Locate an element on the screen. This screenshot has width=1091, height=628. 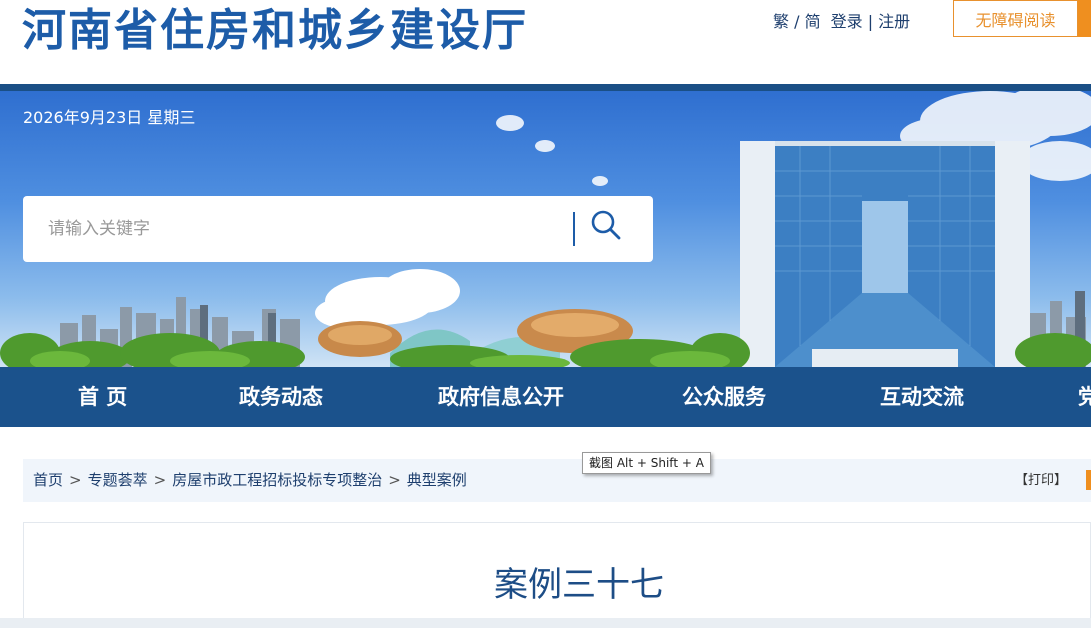
accessibility-button: 无障碍阅读 is located at coordinates (1015, 18).